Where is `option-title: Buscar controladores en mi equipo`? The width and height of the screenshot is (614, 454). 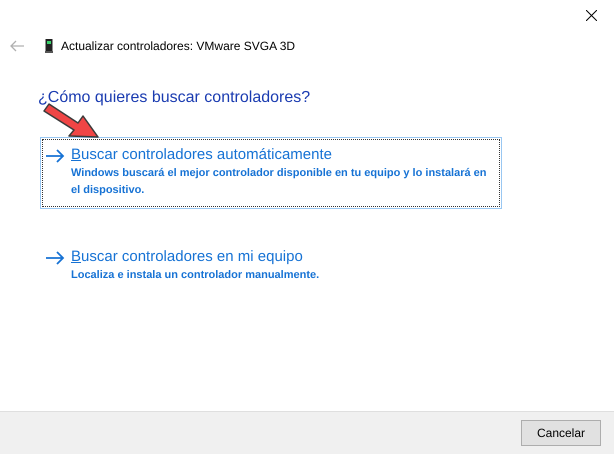 option-title: Buscar controladores en mi equipo is located at coordinates (187, 257).